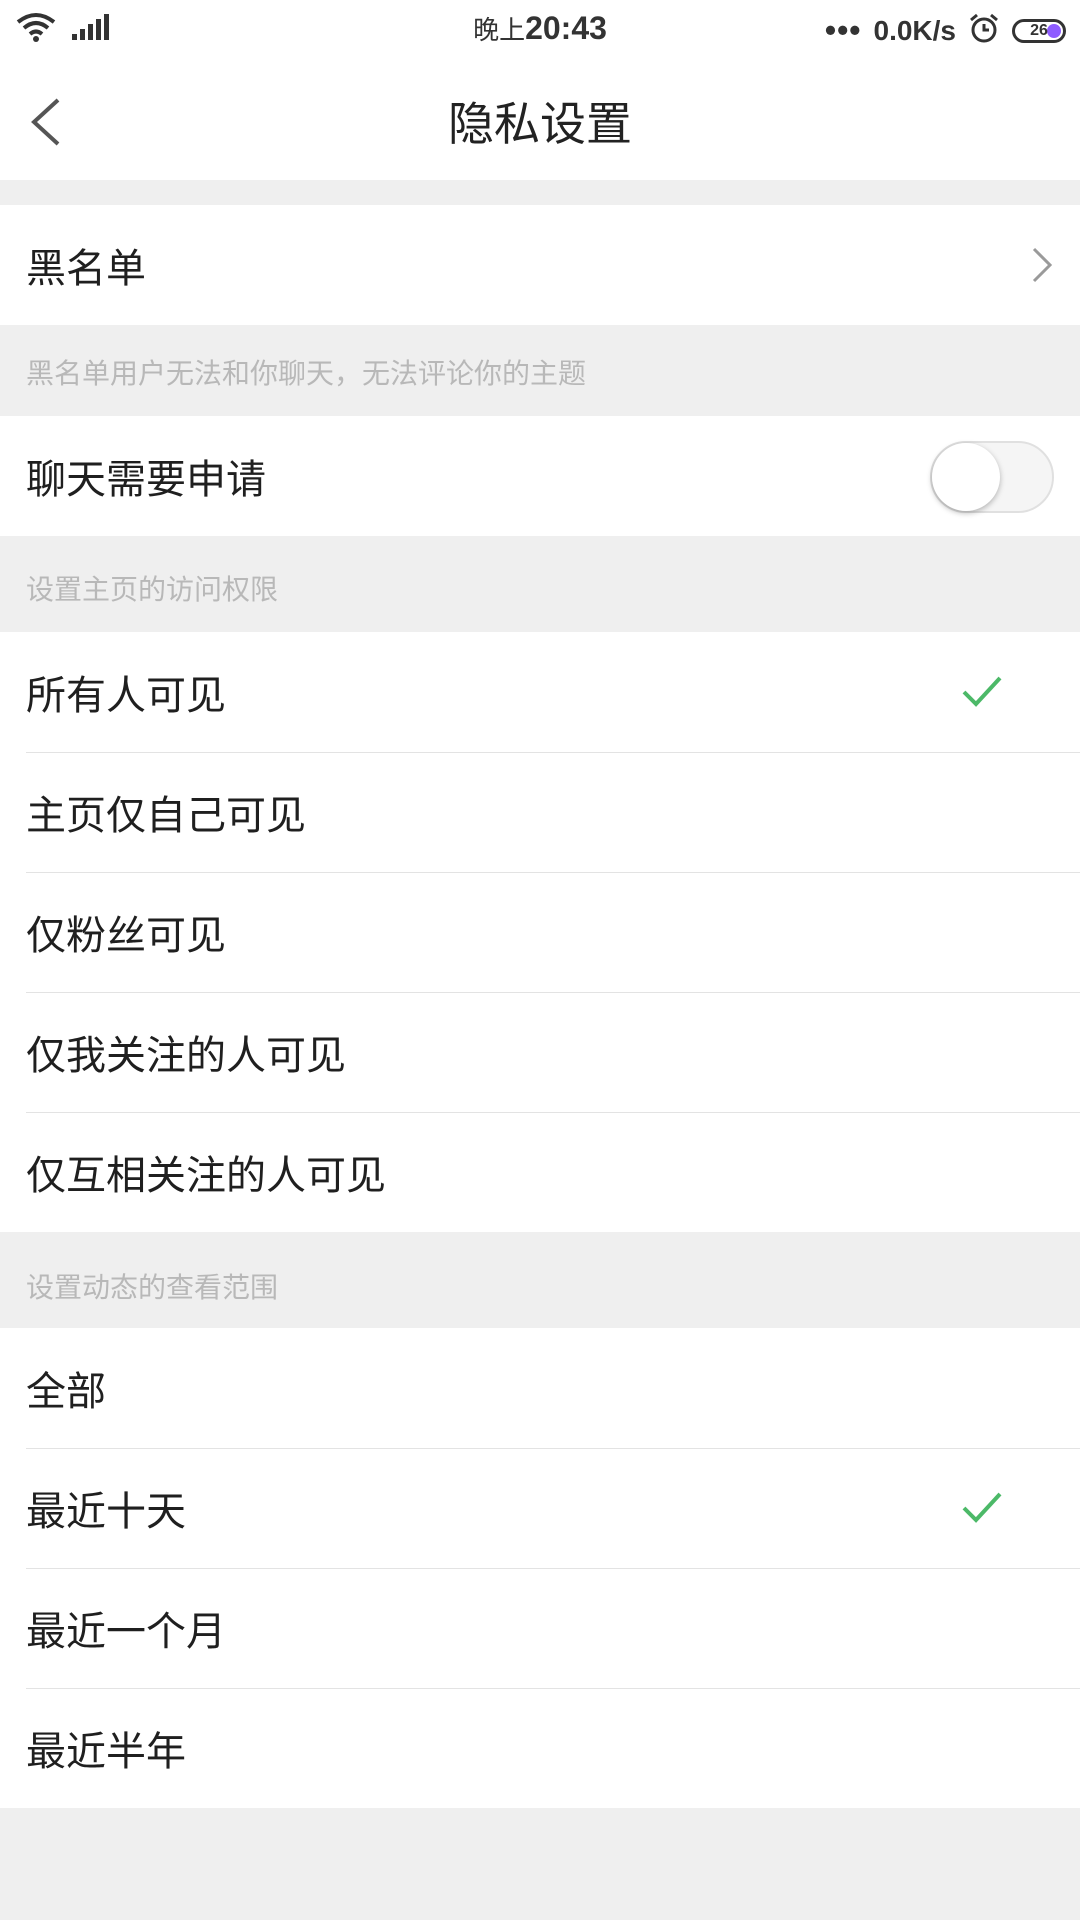 This screenshot has height=1920, width=1080. What do you see at coordinates (106, 1512) in the screenshot?
I see `option-label: 最近十天` at bounding box center [106, 1512].